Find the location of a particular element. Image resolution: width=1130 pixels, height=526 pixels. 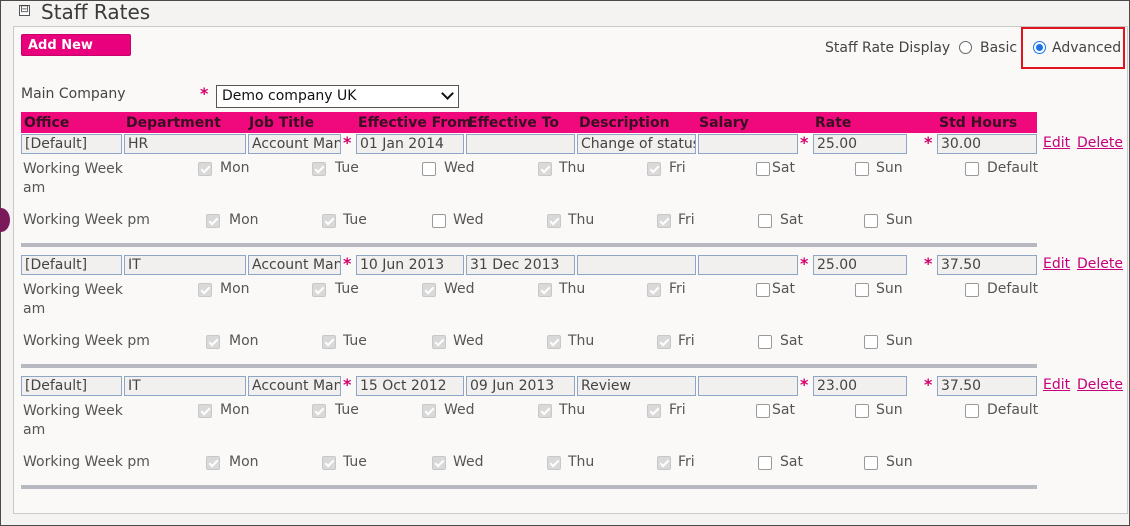

rate-field: 23.00 is located at coordinates (860, 386).